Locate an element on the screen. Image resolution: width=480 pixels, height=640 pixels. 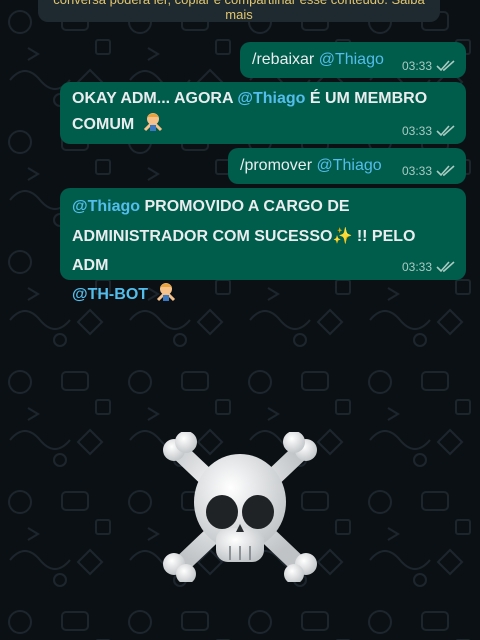
command-text: /promover is located at coordinates (276, 165).